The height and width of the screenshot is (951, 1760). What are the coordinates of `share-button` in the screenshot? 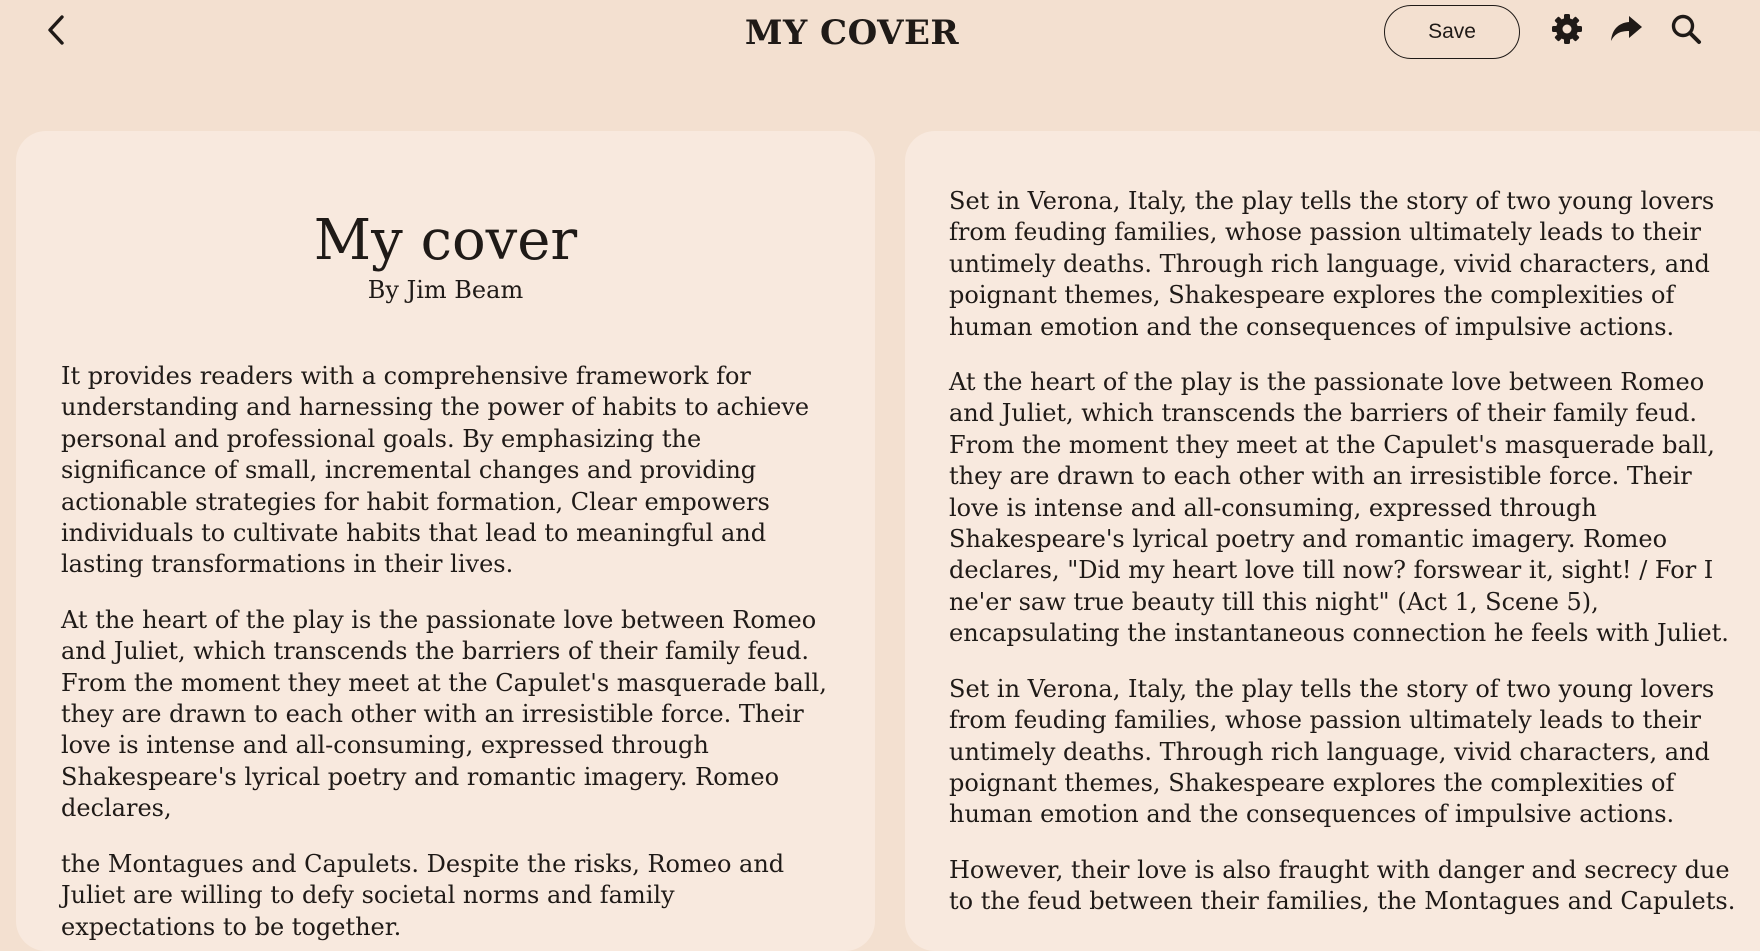 It's located at (1626, 29).